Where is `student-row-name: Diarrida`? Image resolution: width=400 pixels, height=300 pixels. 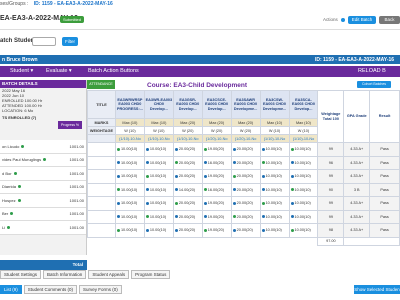
student-row-name: Diarrida is located at coordinates (9, 186).